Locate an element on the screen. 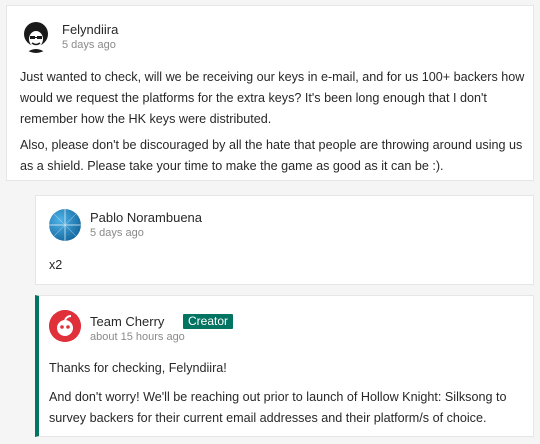 The image size is (540, 444). creator-badge: Creator is located at coordinates (208, 321).